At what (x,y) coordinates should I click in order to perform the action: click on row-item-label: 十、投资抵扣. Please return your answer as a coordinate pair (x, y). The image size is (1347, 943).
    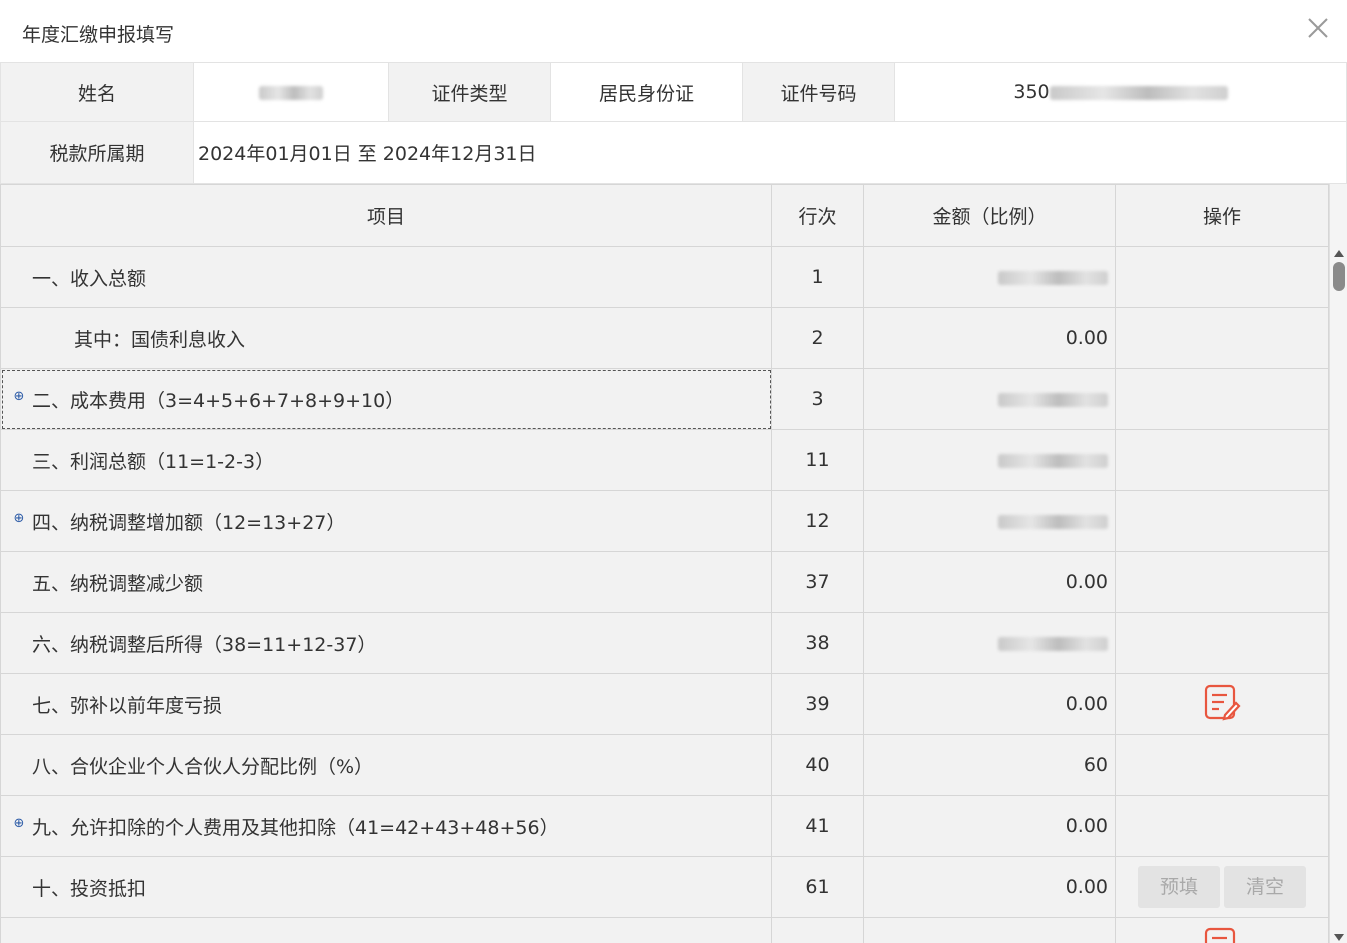
    Looking at the image, I should click on (89, 888).